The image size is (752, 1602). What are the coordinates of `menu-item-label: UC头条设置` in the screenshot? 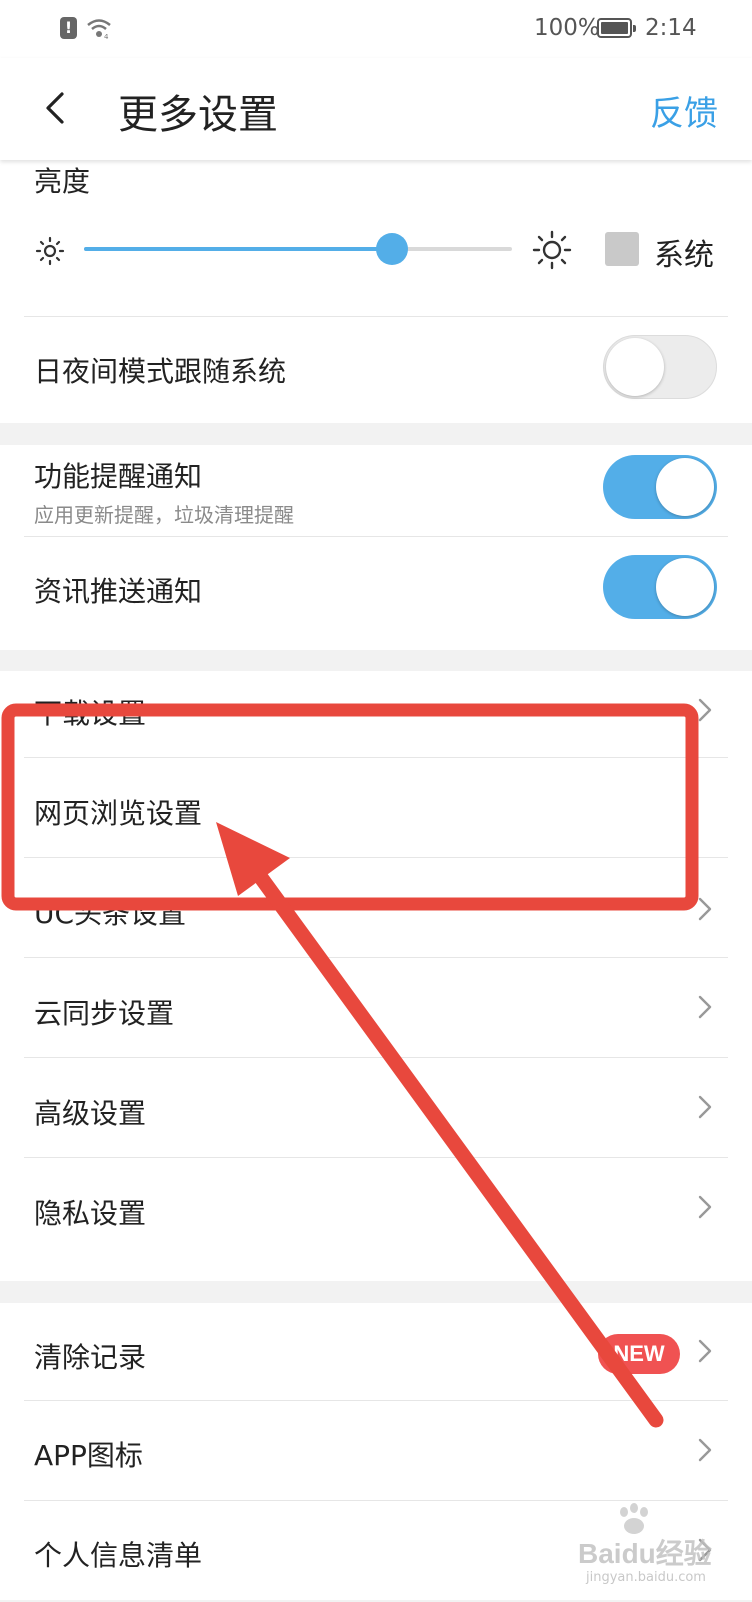 It's located at (110, 913).